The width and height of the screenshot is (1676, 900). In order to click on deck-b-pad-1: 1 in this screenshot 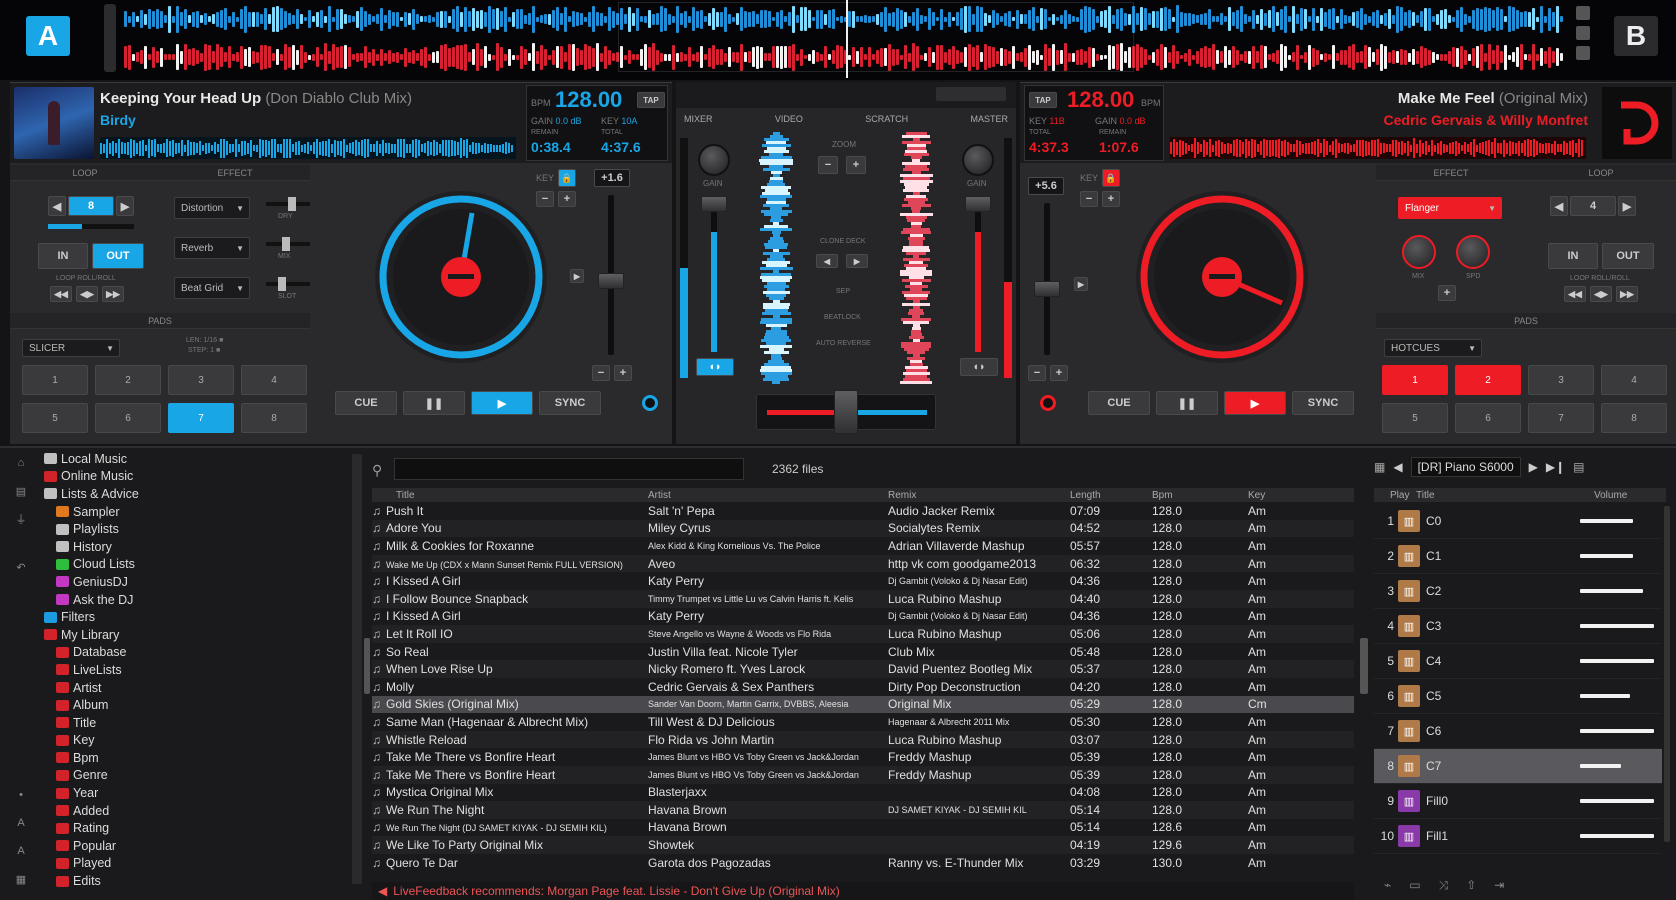, I will do `click(1415, 380)`.